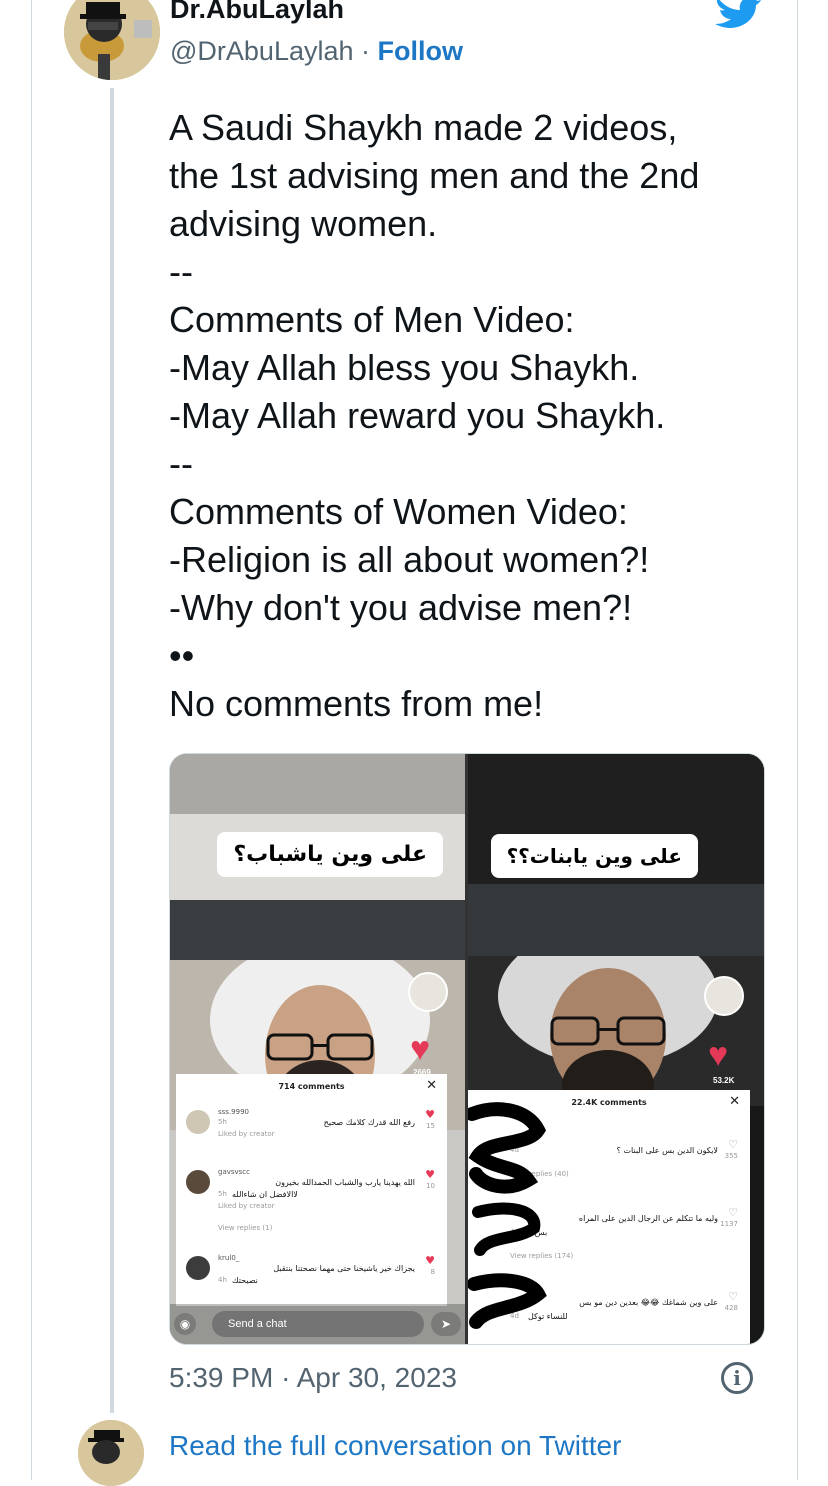 The width and height of the screenshot is (828, 1486). Describe the element at coordinates (724, 1080) in the screenshot. I see `like-count: 53.2K` at that location.